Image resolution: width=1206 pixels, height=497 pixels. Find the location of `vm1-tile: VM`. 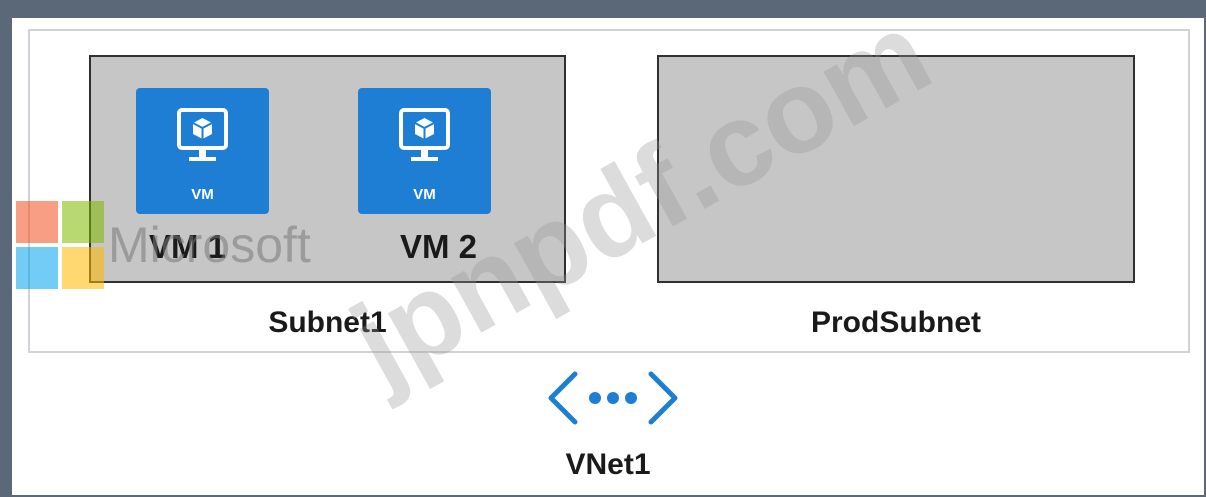

vm1-tile: VM is located at coordinates (202, 151).